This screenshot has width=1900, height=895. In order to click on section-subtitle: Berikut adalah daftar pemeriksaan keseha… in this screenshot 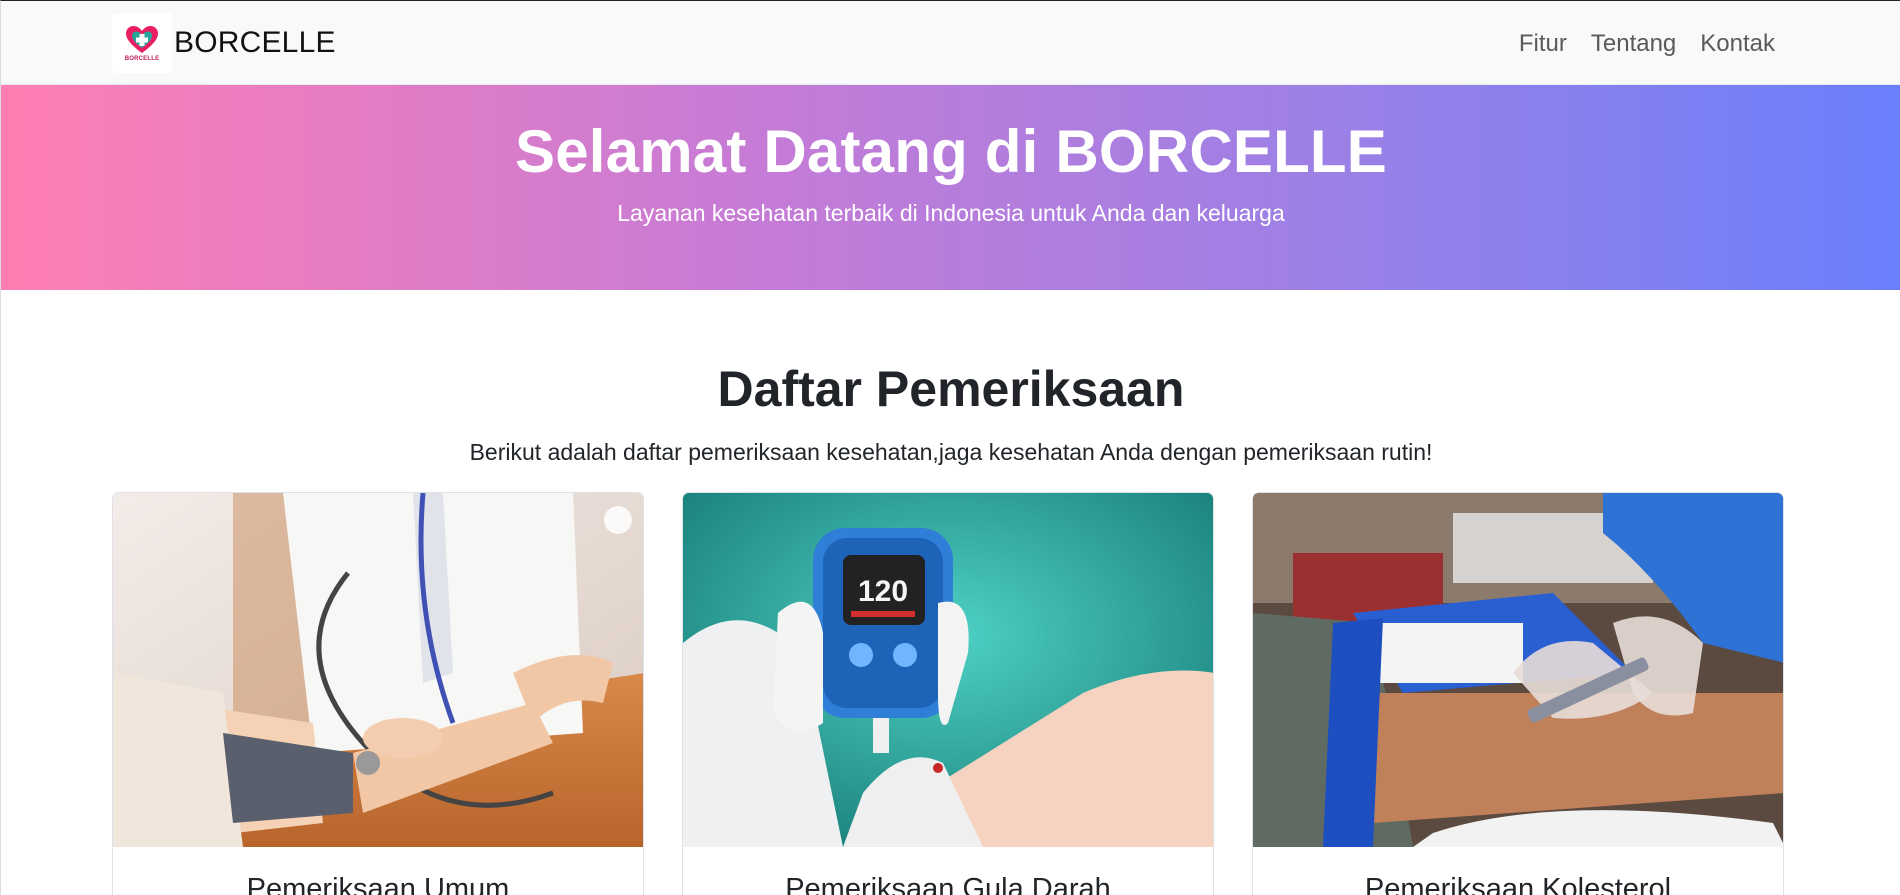, I will do `click(951, 452)`.